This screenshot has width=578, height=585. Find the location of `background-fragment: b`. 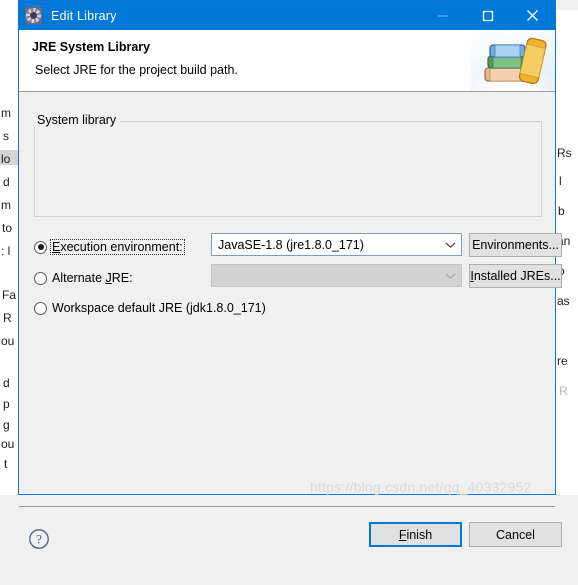

background-fragment: b is located at coordinates (561, 211).